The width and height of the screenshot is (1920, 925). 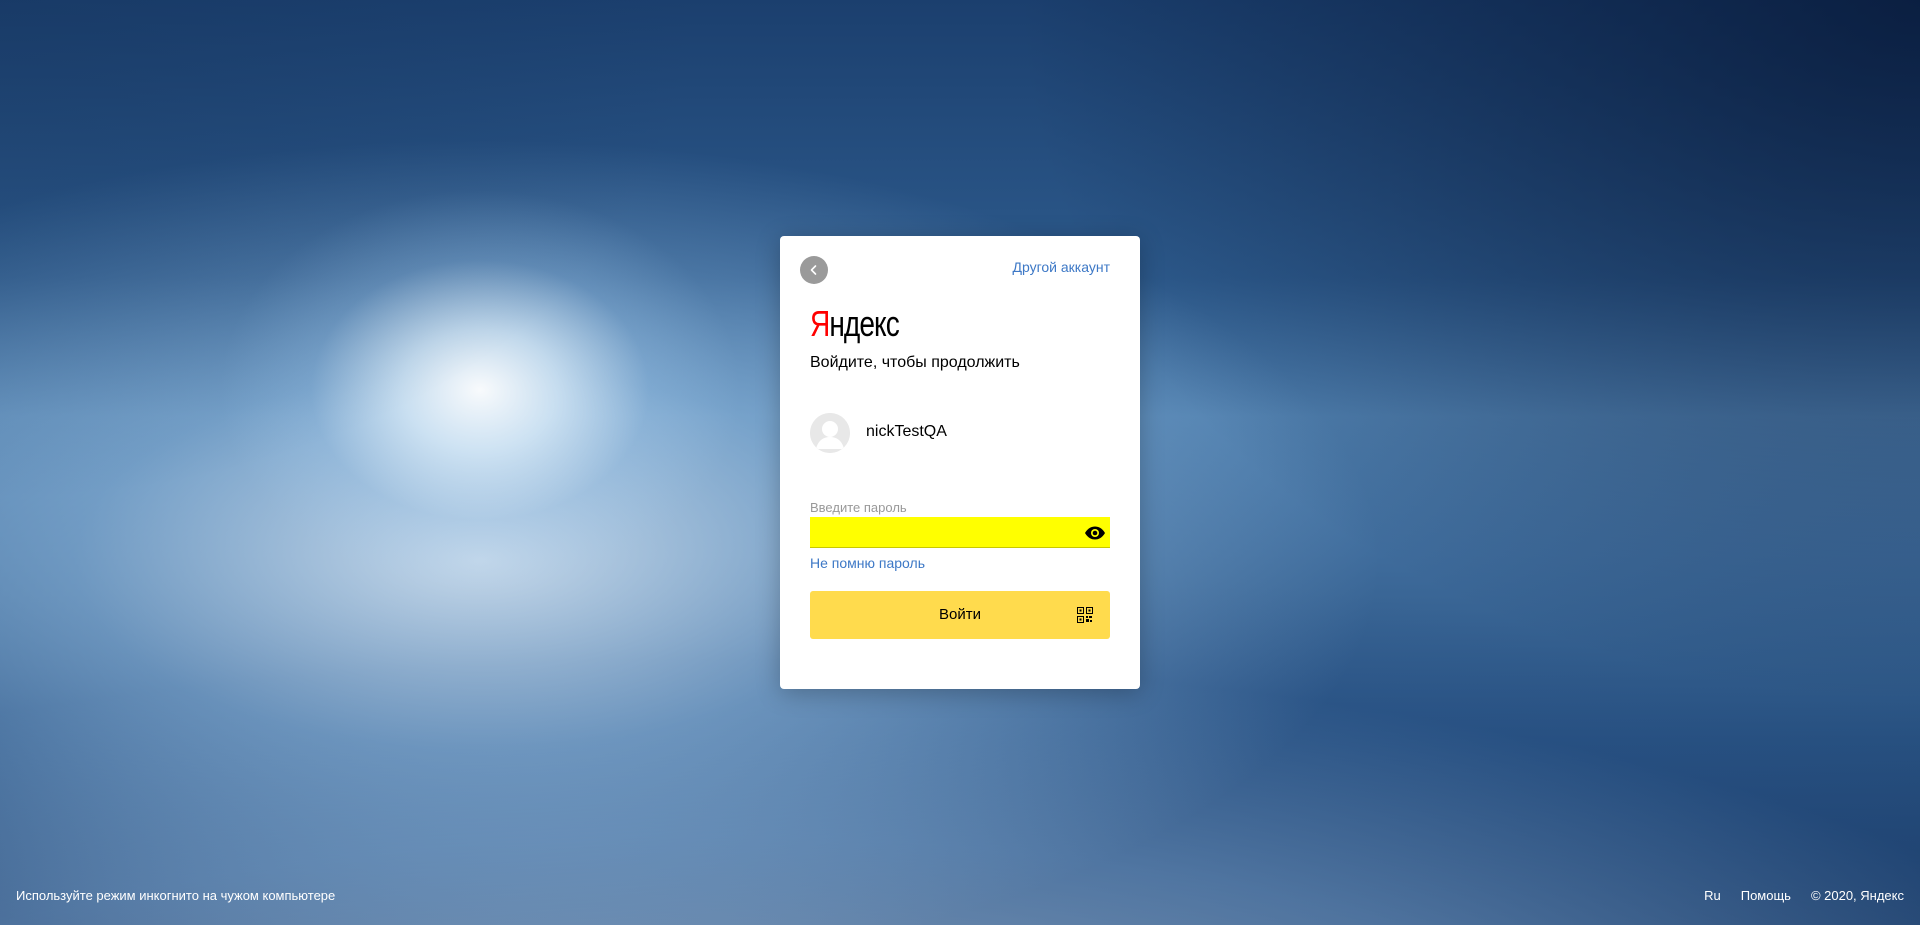 I want to click on show-password-button, so click(x=1095, y=533).